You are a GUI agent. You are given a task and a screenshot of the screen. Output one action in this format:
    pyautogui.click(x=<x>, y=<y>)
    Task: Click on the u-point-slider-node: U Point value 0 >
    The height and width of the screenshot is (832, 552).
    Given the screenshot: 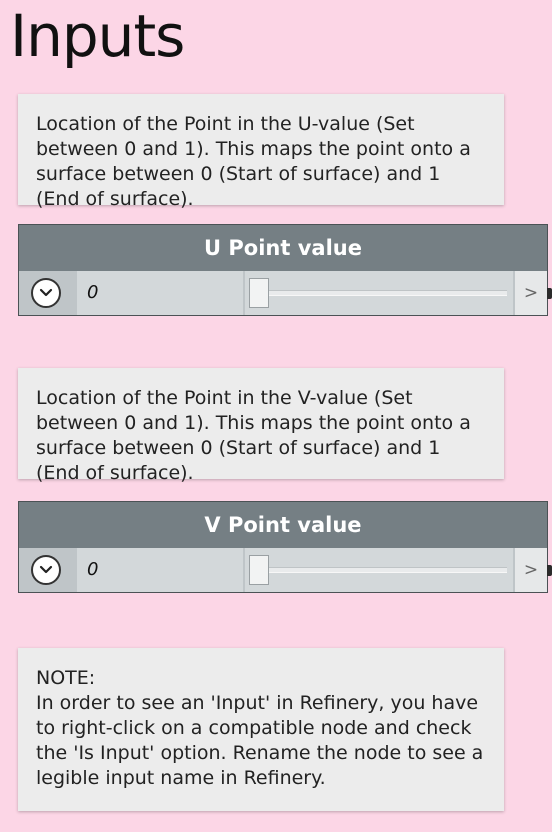 What is the action you would take?
    pyautogui.click(x=285, y=270)
    